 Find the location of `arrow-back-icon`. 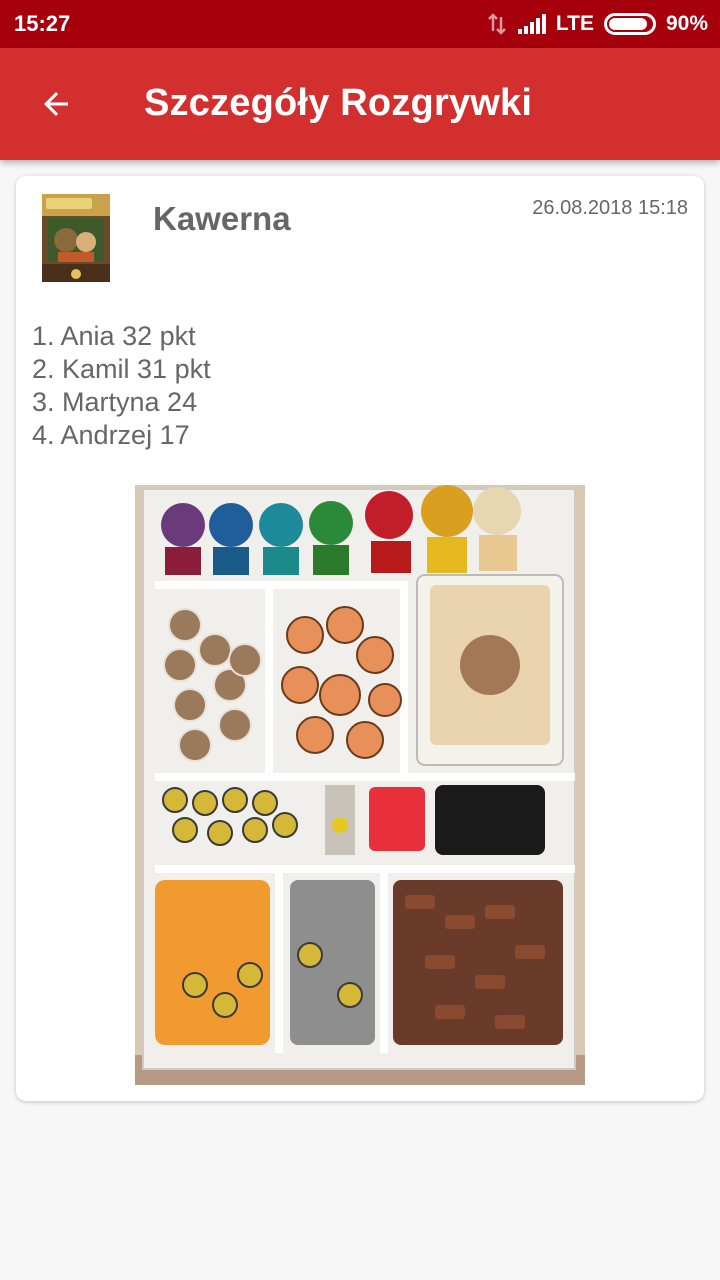

arrow-back-icon is located at coordinates (56, 104).